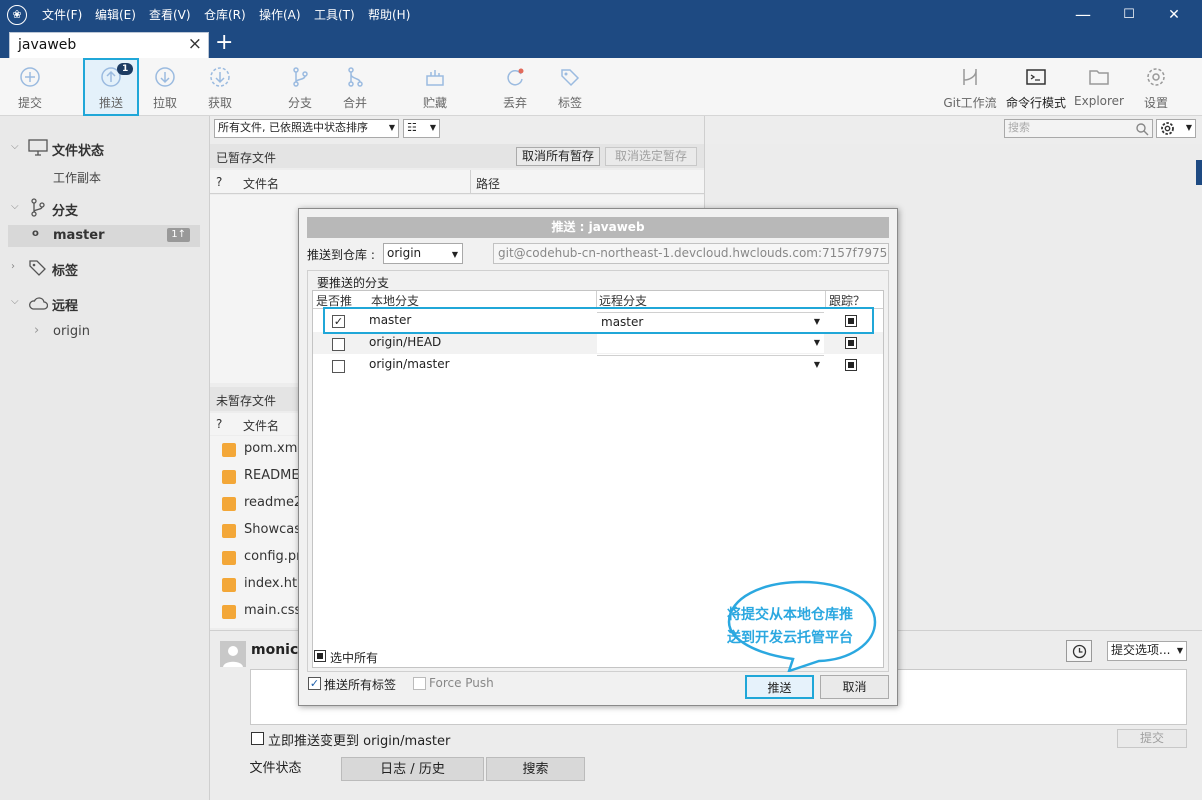 The height and width of the screenshot is (800, 1202). Describe the element at coordinates (220, 87) in the screenshot. I see `fetch-button: 获取` at that location.